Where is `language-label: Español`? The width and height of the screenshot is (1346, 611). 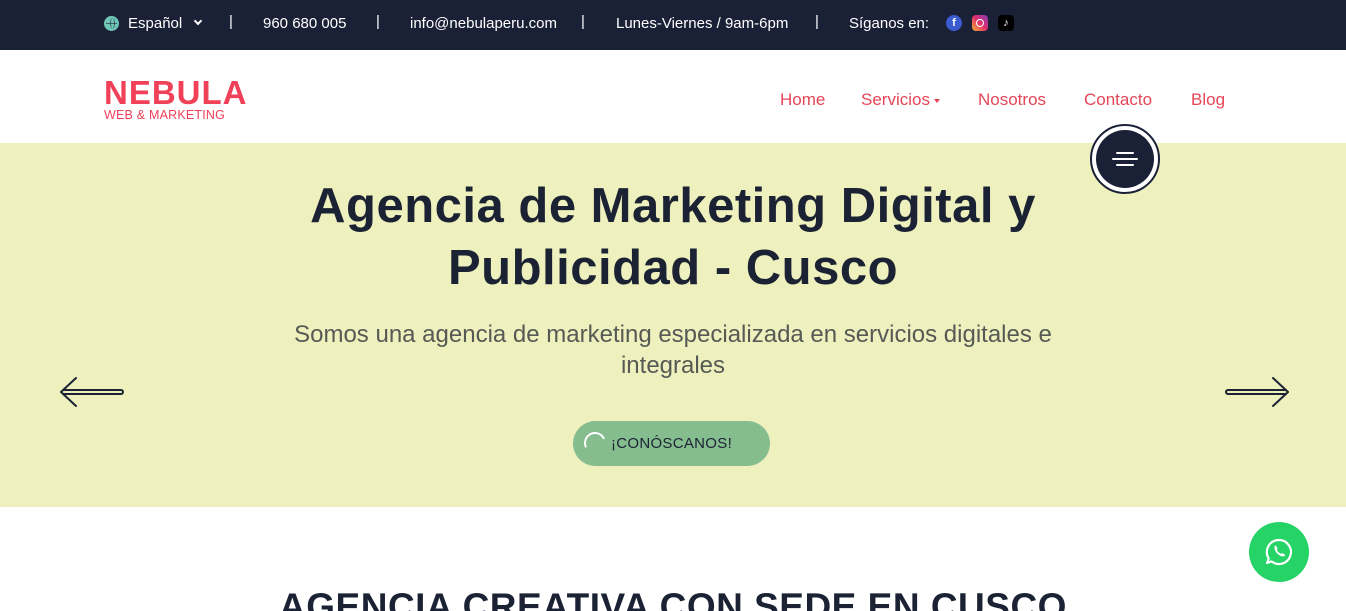
language-label: Español is located at coordinates (155, 23).